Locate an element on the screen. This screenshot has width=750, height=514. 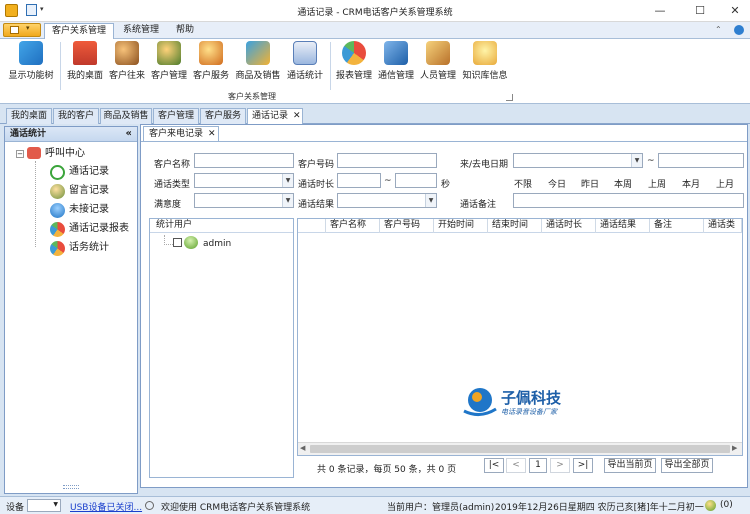
close-tab-icon: ✕ is located at coordinates (297, 116).